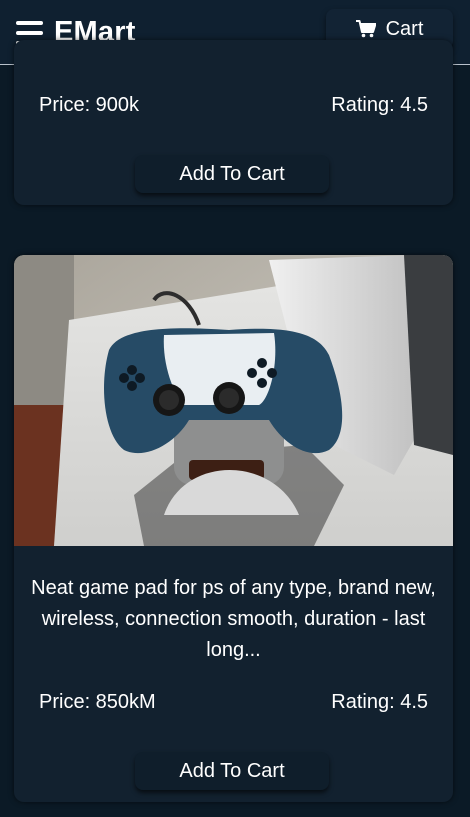 The height and width of the screenshot is (817, 470). Describe the element at coordinates (97, 702) in the screenshot. I see `product-price: Price: 850kM` at that location.